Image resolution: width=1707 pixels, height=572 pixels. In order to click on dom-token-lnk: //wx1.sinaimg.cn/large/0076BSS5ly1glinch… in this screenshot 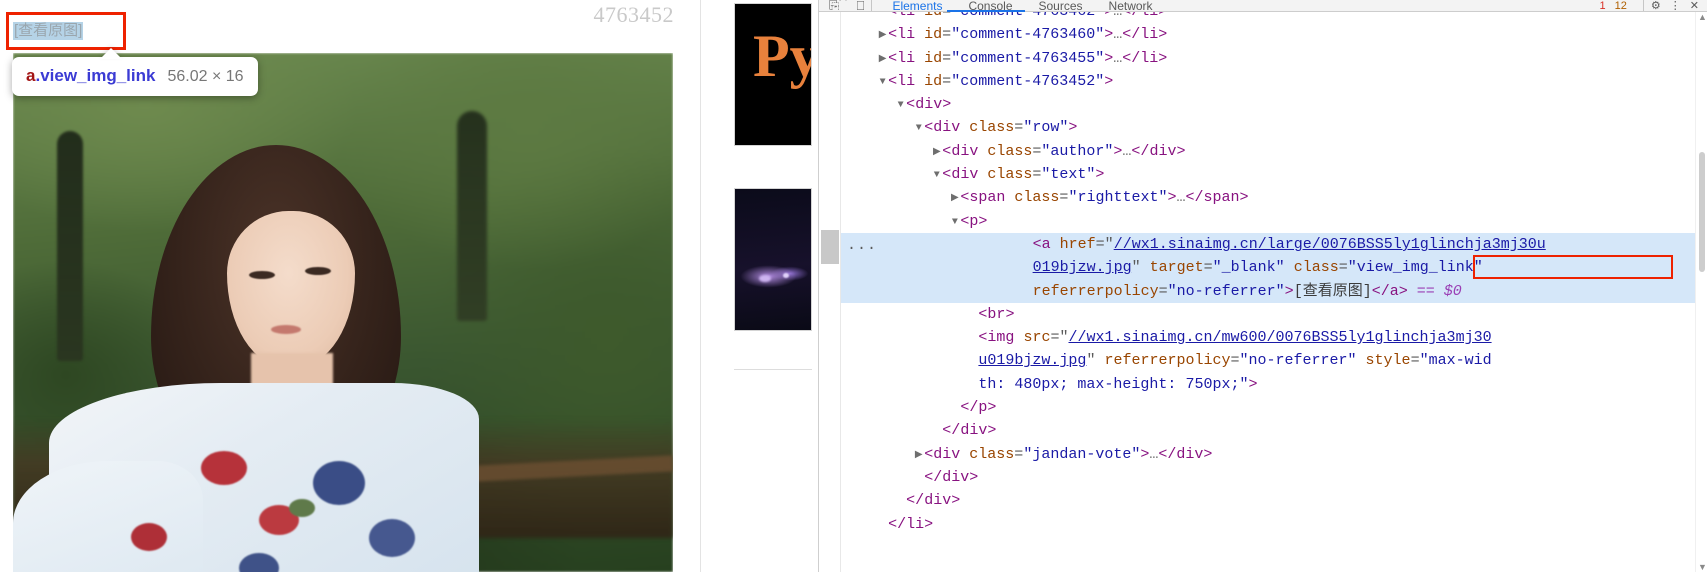, I will do `click(1330, 244)`.